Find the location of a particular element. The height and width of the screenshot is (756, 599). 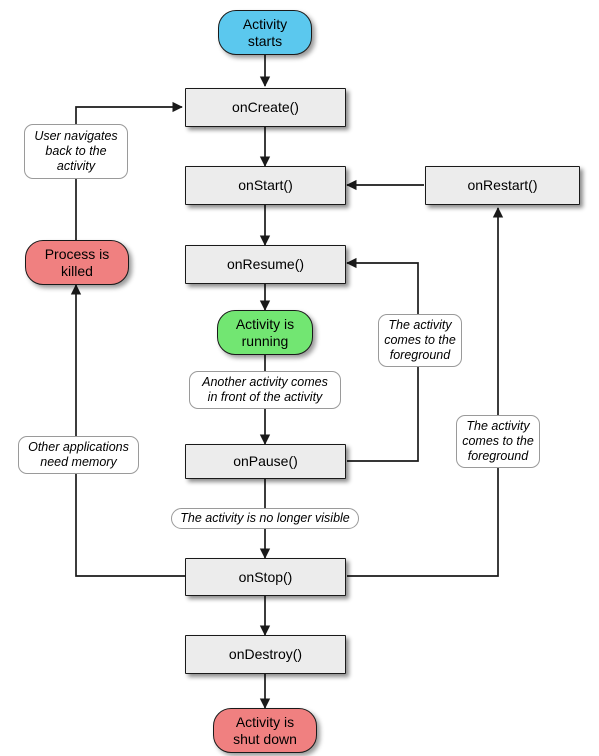

node-onstop: onStop() is located at coordinates (265, 577).